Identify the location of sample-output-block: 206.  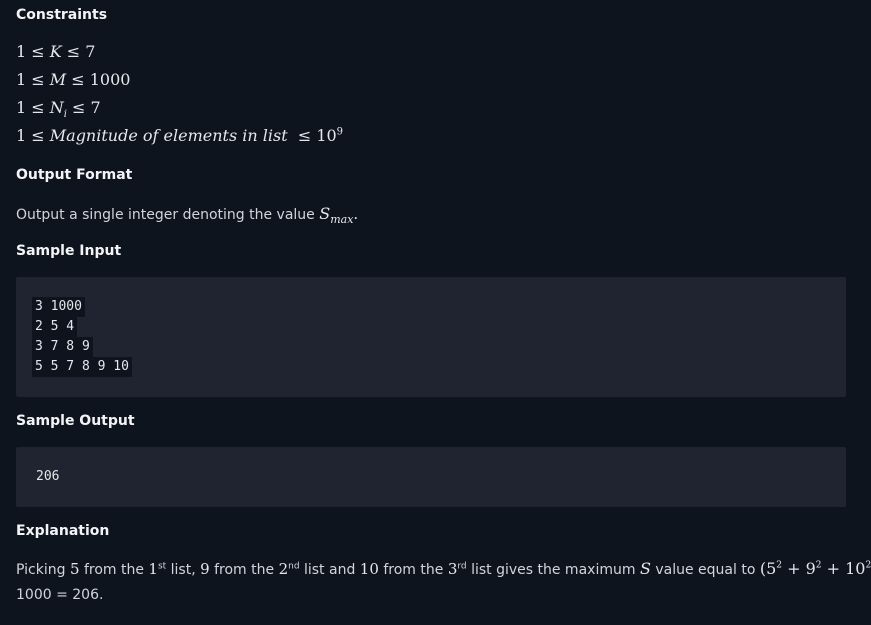
(431, 477).